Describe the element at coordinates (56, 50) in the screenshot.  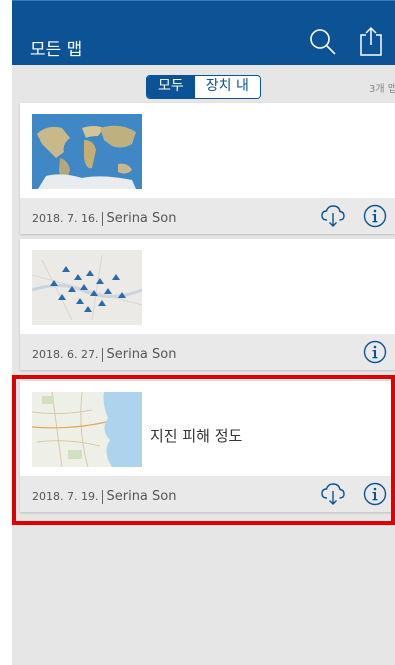
I see `page-title: 모든 맵` at that location.